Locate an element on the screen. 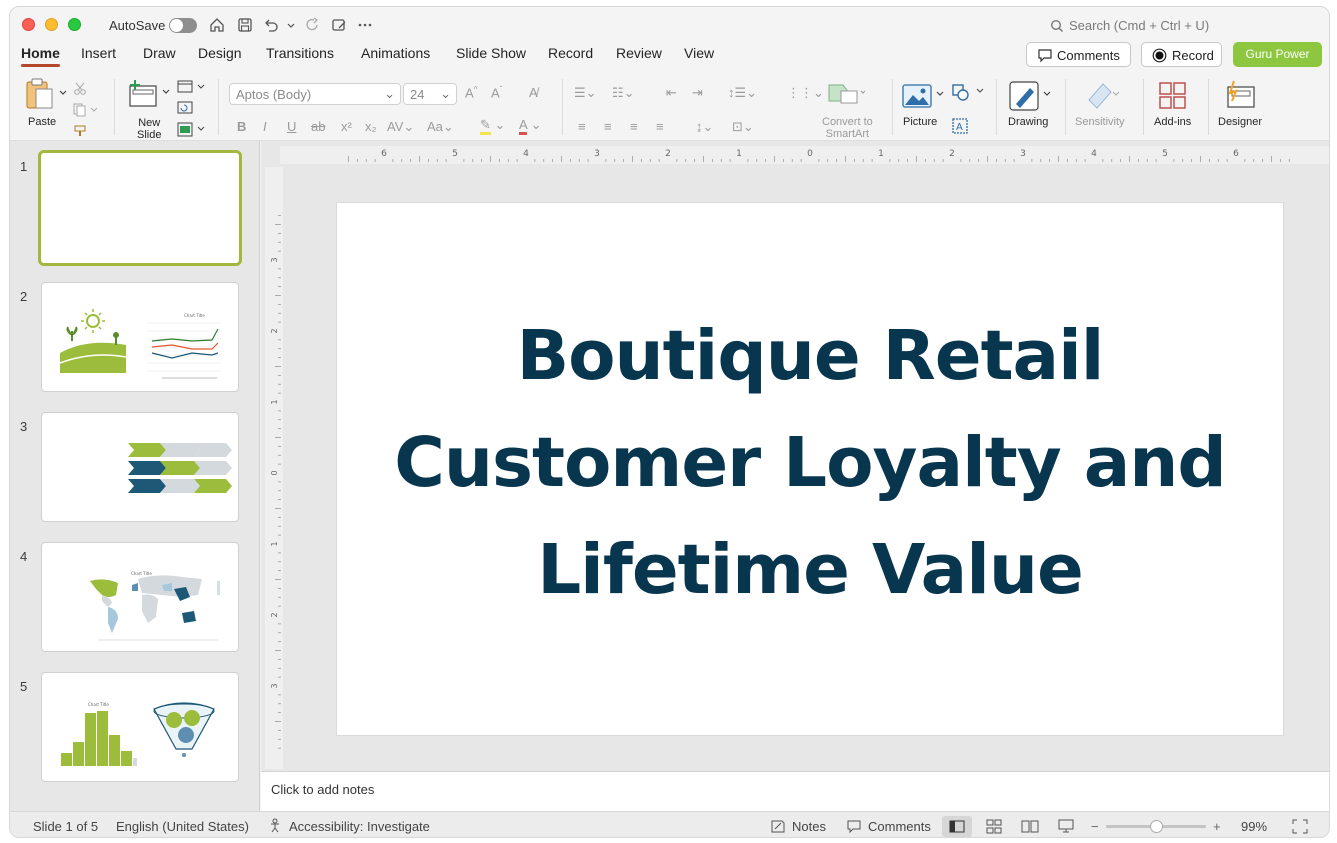 The image size is (1337, 843). numbering-icon: ☷⌄ is located at coordinates (623, 93).